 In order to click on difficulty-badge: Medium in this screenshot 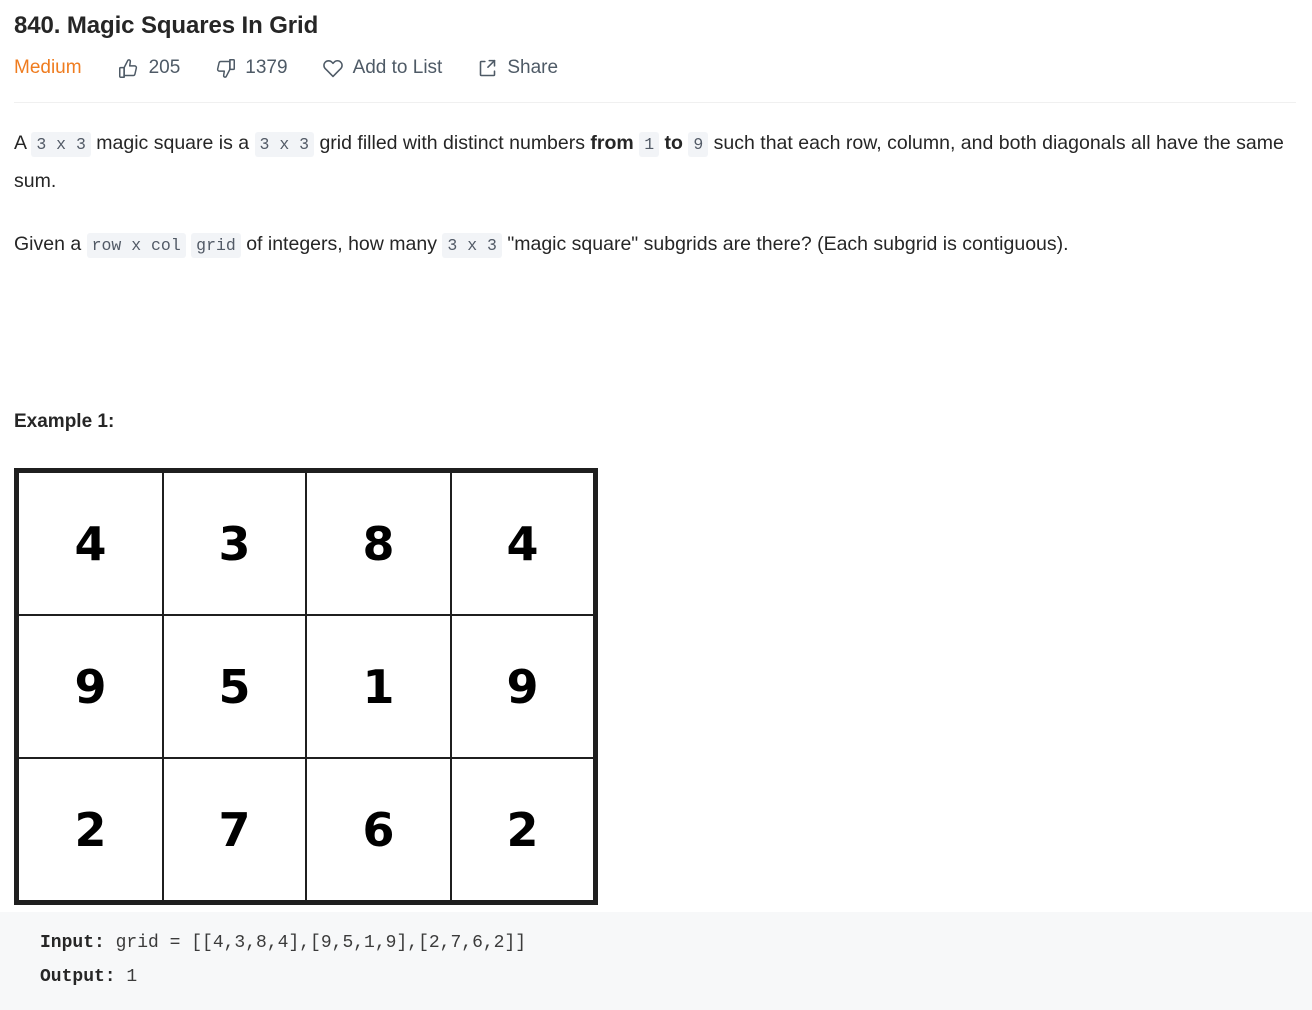, I will do `click(48, 67)`.